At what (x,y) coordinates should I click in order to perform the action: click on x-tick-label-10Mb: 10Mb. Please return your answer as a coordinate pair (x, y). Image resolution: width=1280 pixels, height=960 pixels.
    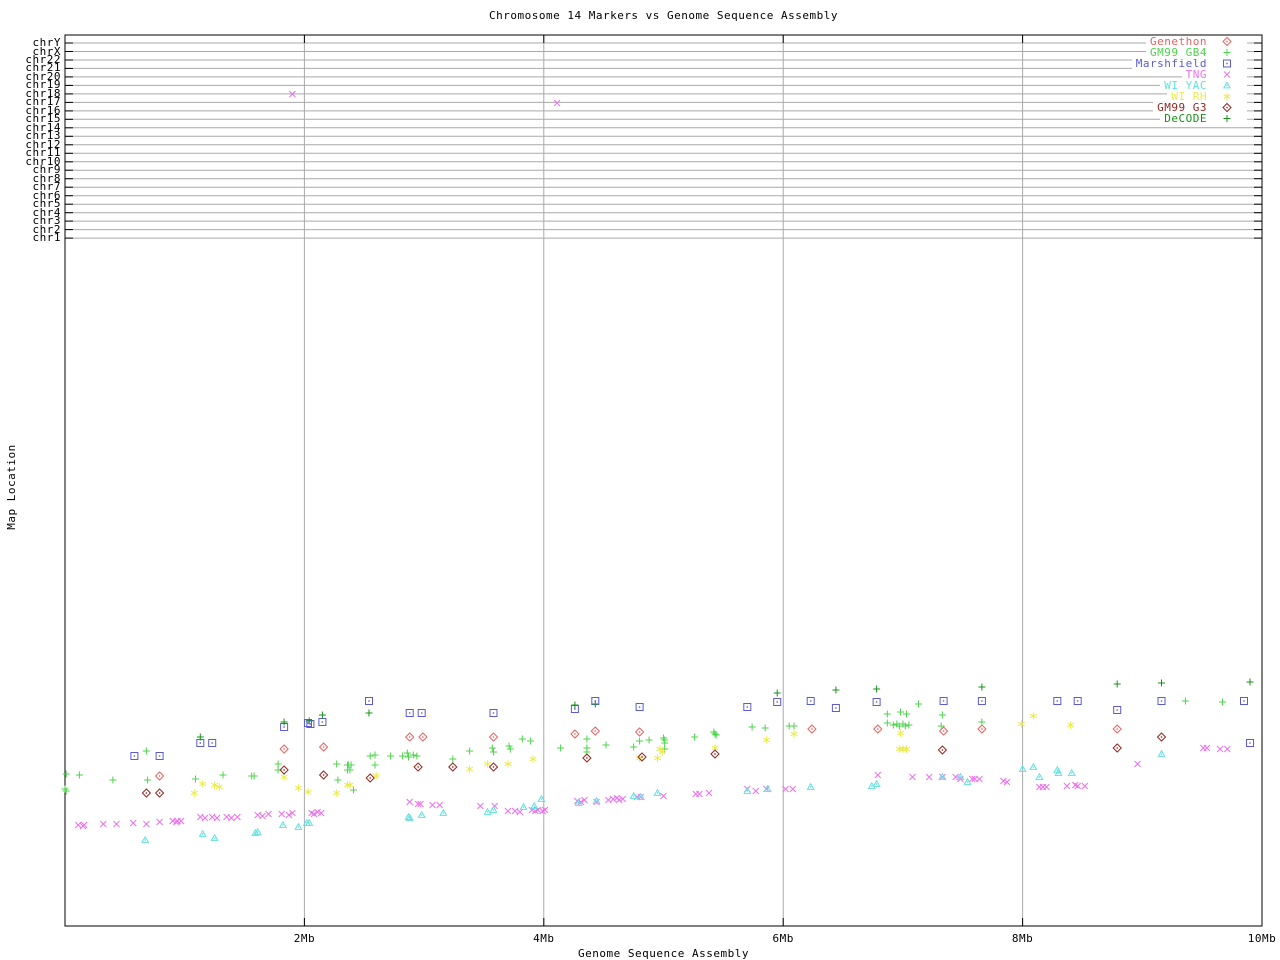
    Looking at the image, I should click on (1262, 938).